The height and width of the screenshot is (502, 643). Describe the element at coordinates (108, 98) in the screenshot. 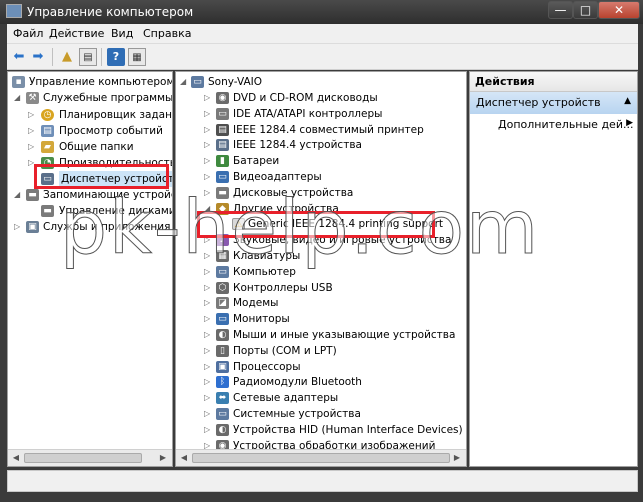

I see `tree-item-label: Служебные программы` at that location.